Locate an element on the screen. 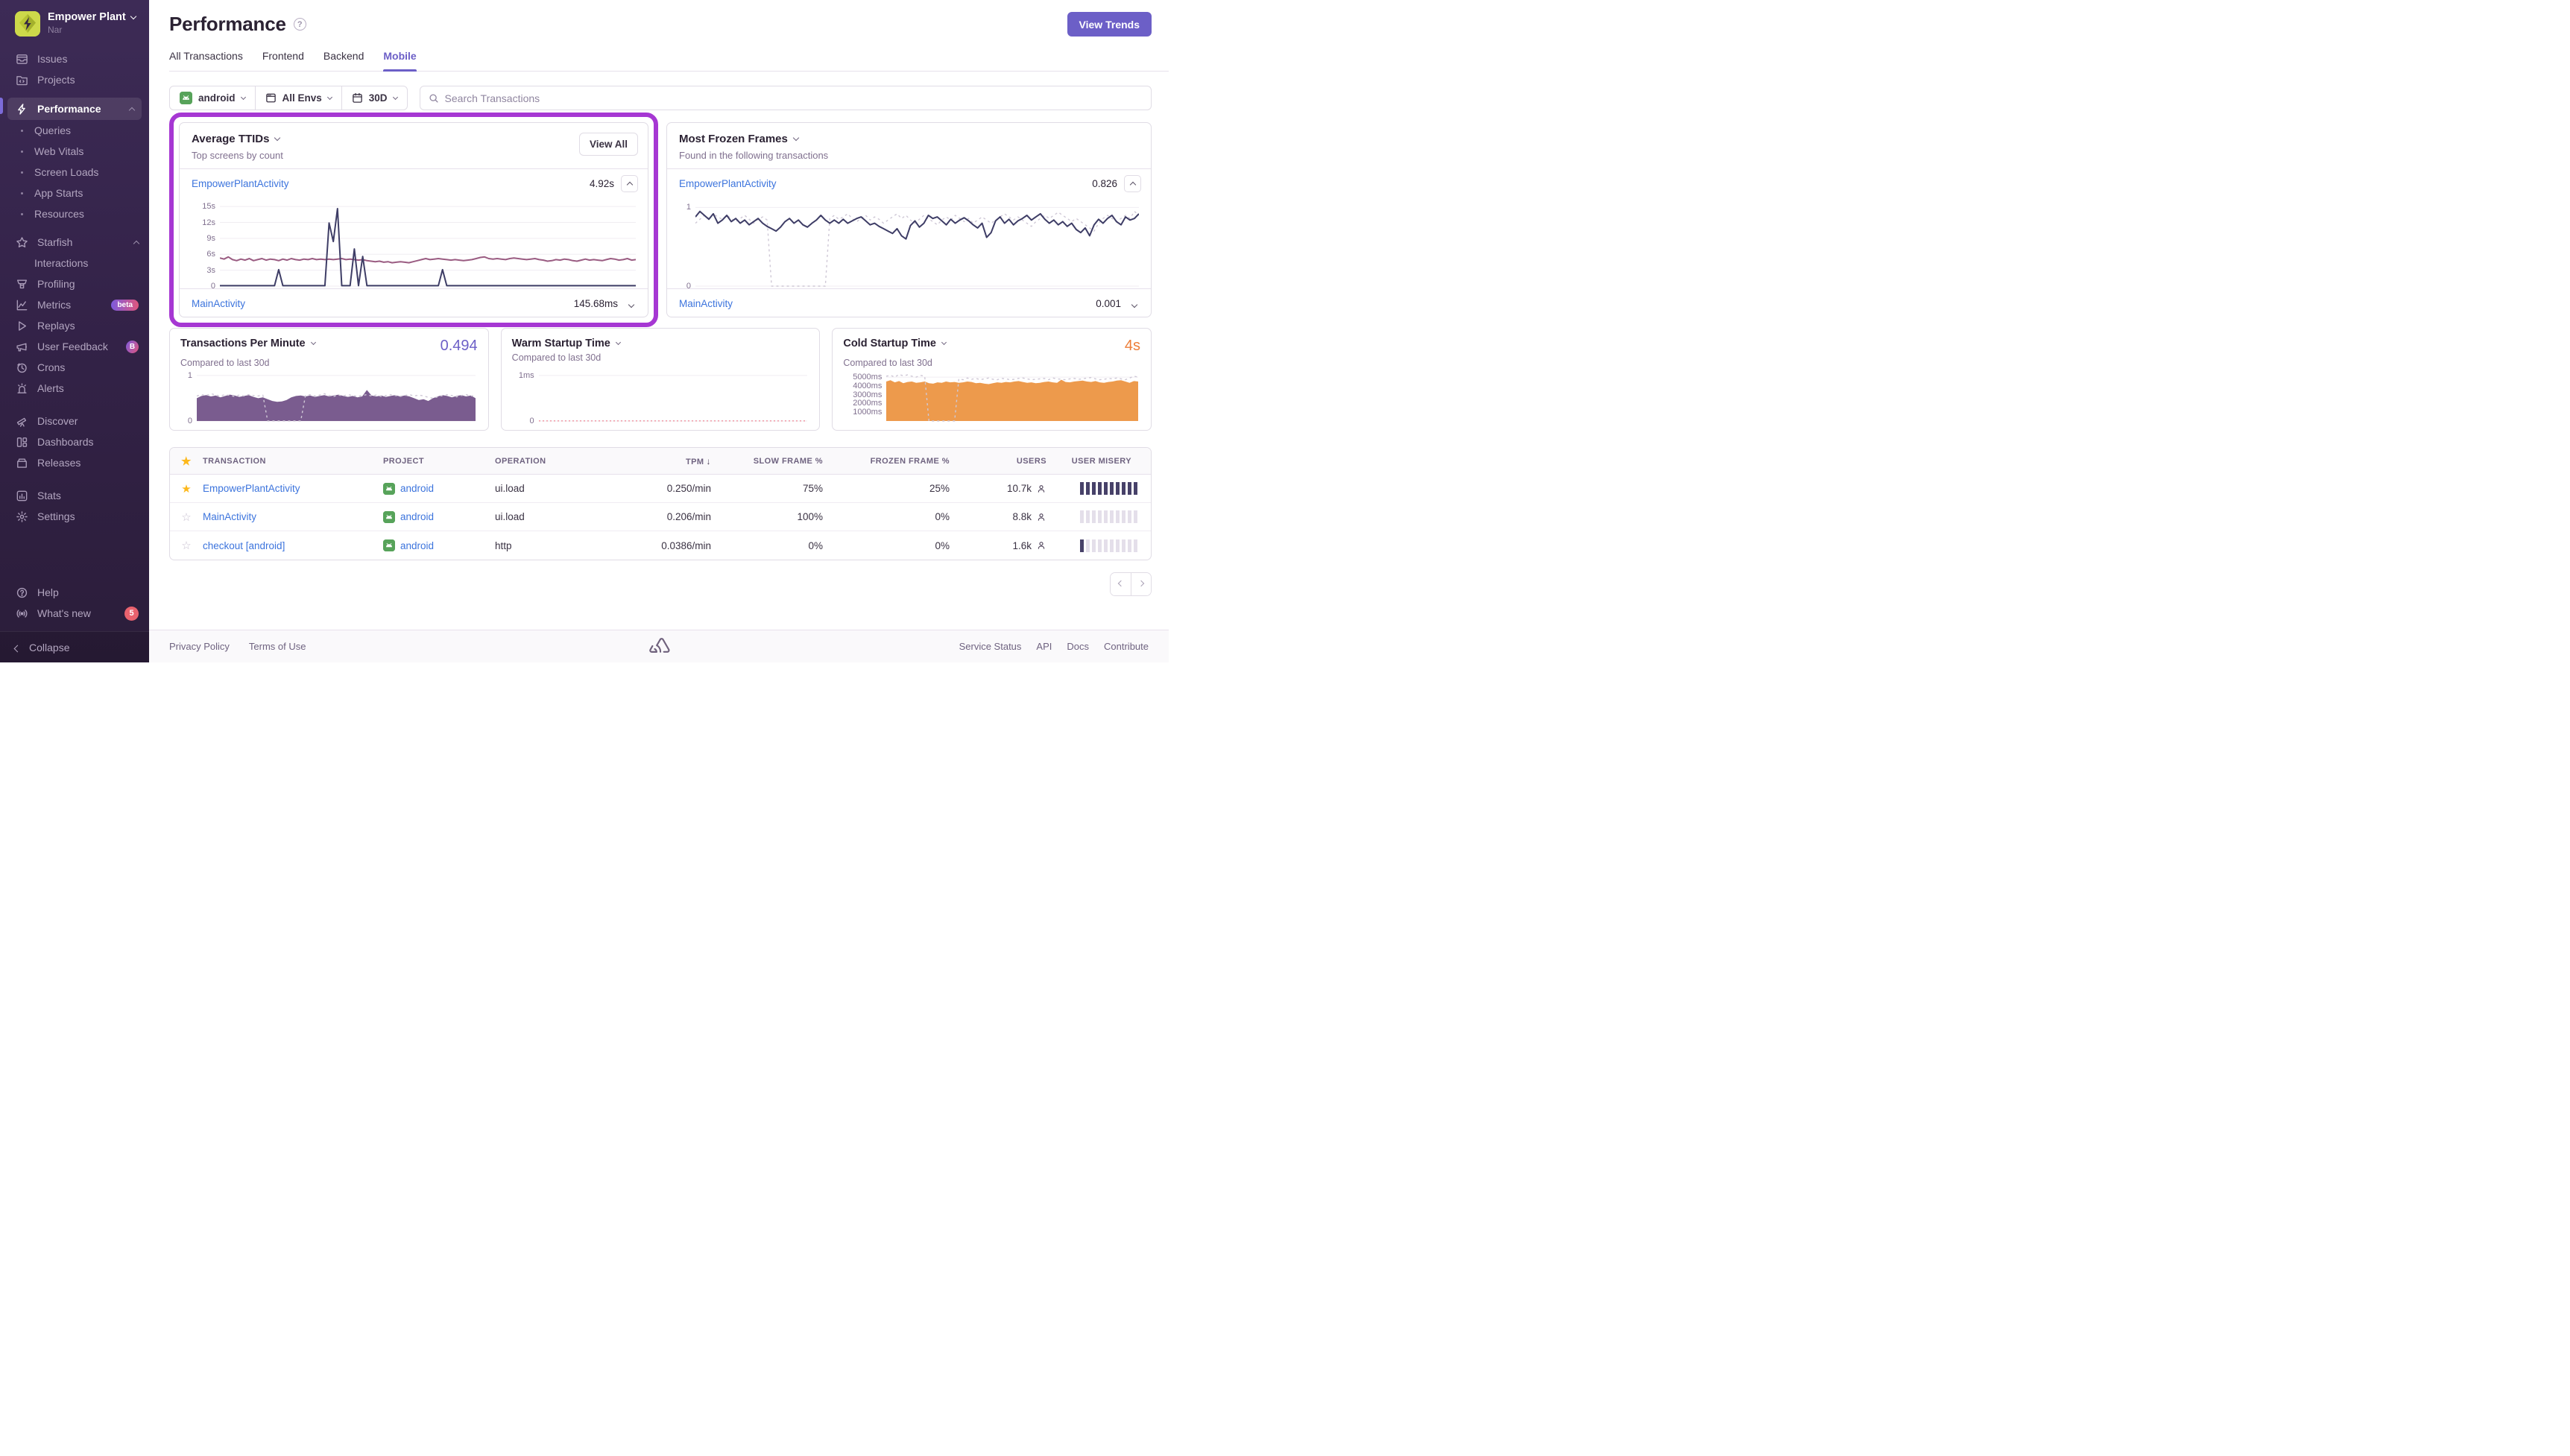  previous-page-button is located at coordinates (1121, 584).